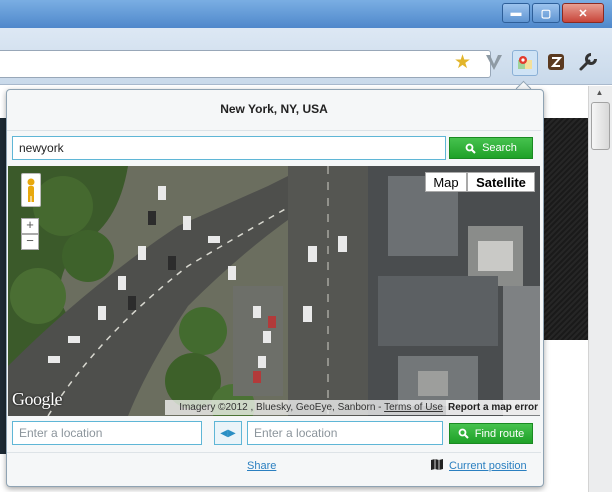  What do you see at coordinates (37, 399) in the screenshot?
I see `google-logo: Google` at bounding box center [37, 399].